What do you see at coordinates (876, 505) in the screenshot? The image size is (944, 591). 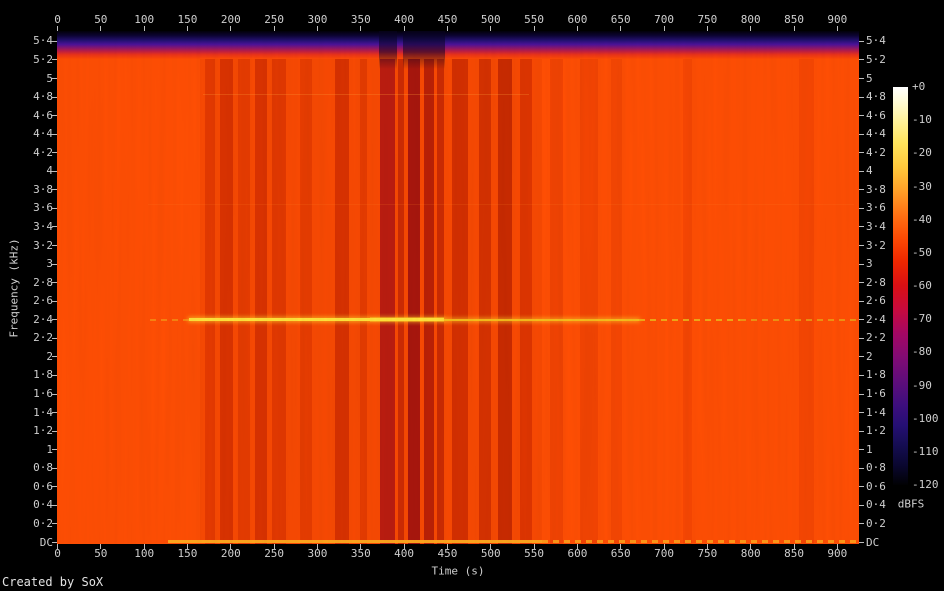 I see `freq-tick-label: 0·4` at bounding box center [876, 505].